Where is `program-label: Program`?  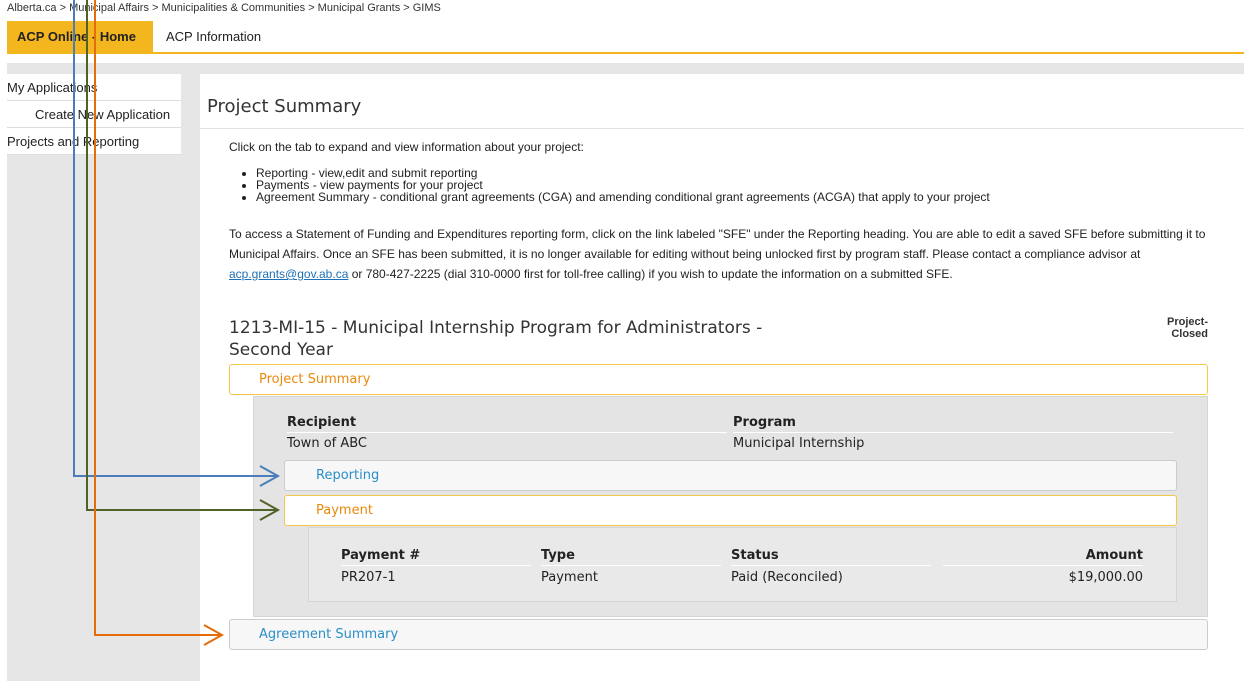
program-label: Program is located at coordinates (764, 422).